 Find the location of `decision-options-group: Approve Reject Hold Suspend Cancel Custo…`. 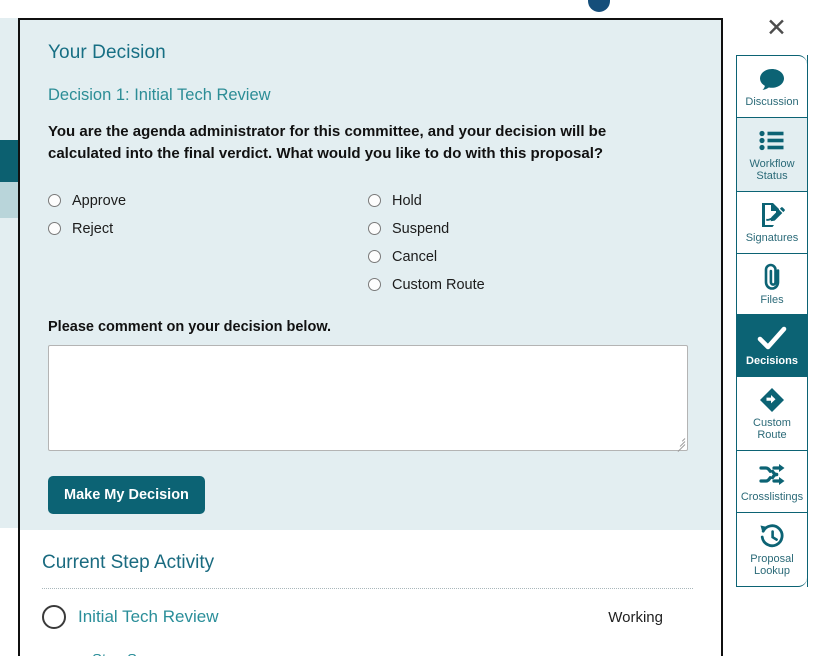

decision-options-group: Approve Reject Hold Suspend Cancel Custo… is located at coordinates (370, 243).